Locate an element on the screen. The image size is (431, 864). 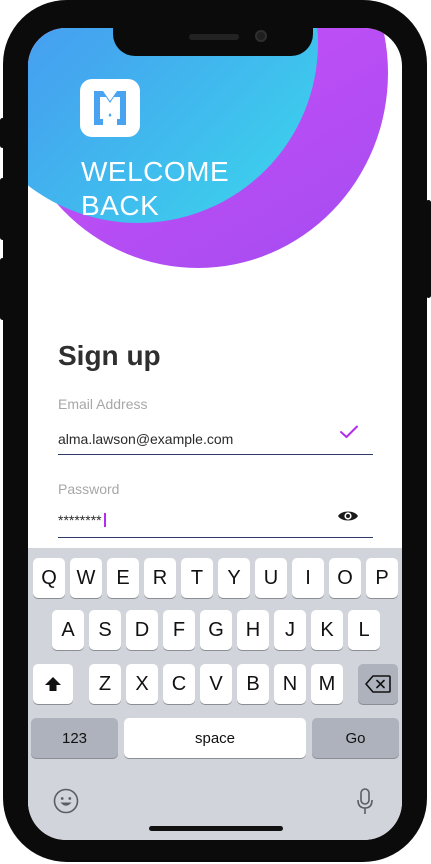
key-l: L is located at coordinates (364, 630).